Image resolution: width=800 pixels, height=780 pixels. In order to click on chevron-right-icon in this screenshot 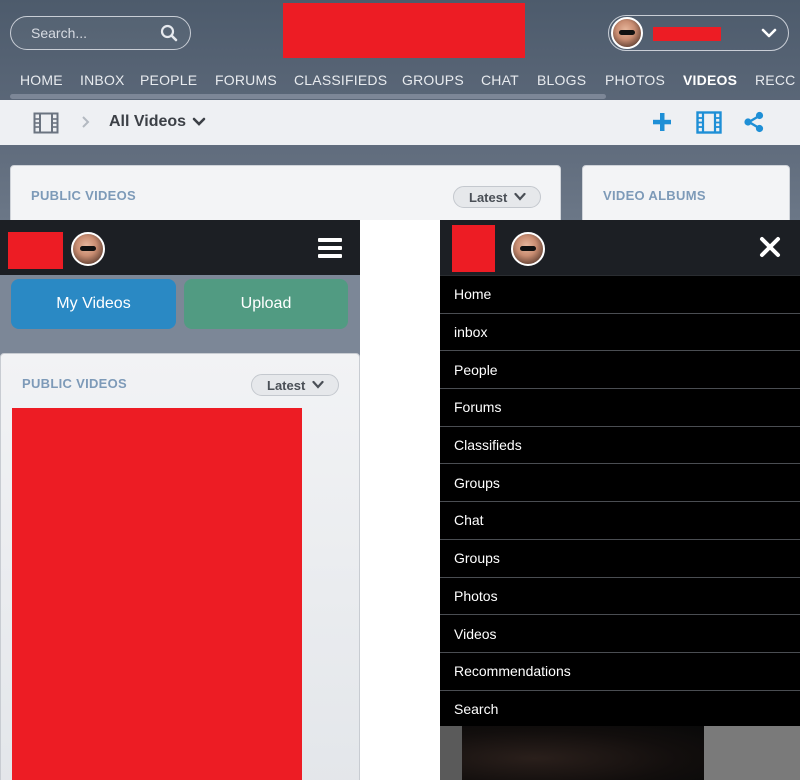, I will do `click(86, 122)`.